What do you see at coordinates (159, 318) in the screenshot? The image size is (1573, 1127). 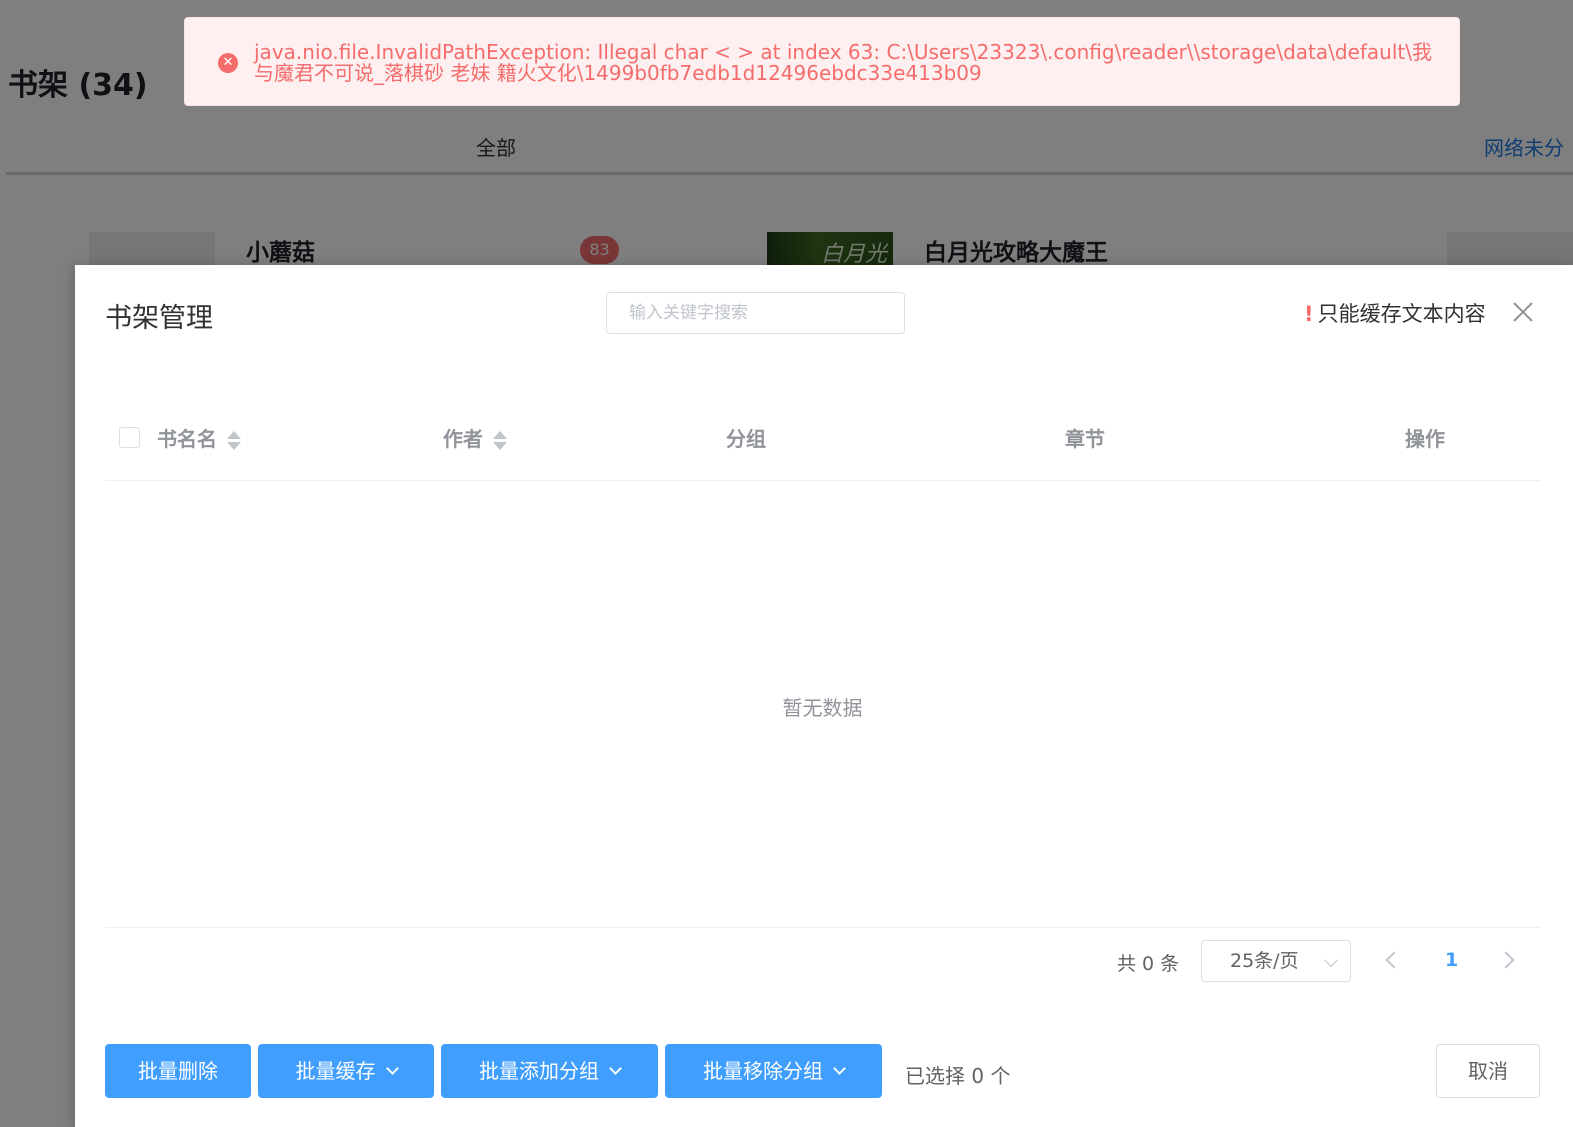 I see `dialog-title: 书架管理` at bounding box center [159, 318].